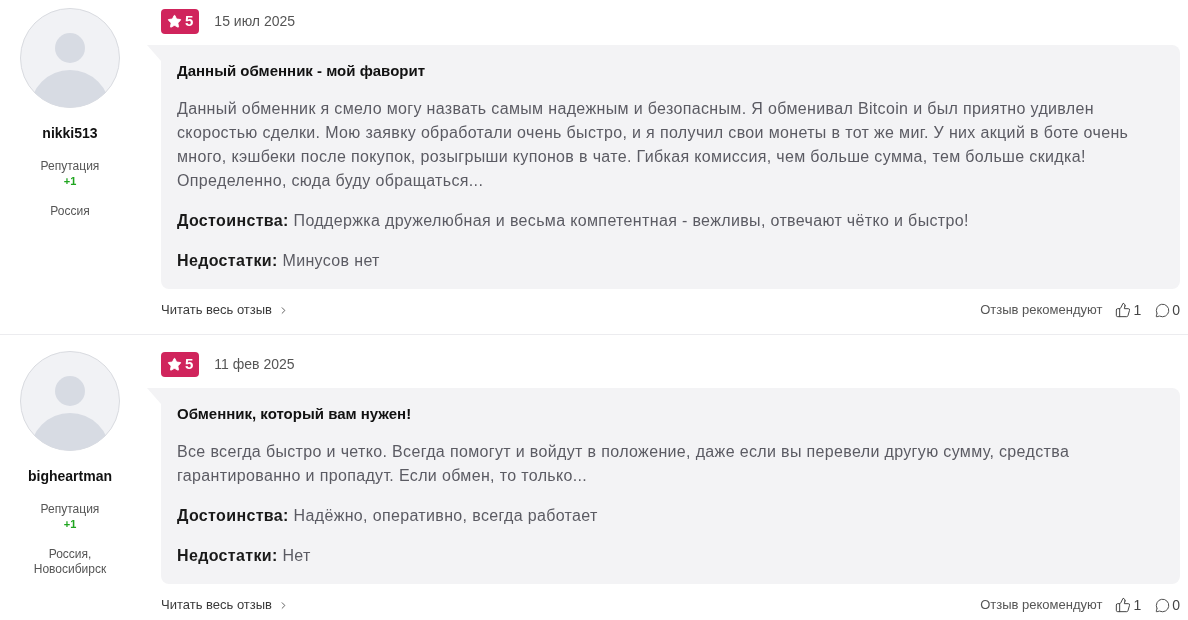 This screenshot has height=620, width=1188. Describe the element at coordinates (255, 21) in the screenshot. I see `review-date: 15 июл 2025` at that location.